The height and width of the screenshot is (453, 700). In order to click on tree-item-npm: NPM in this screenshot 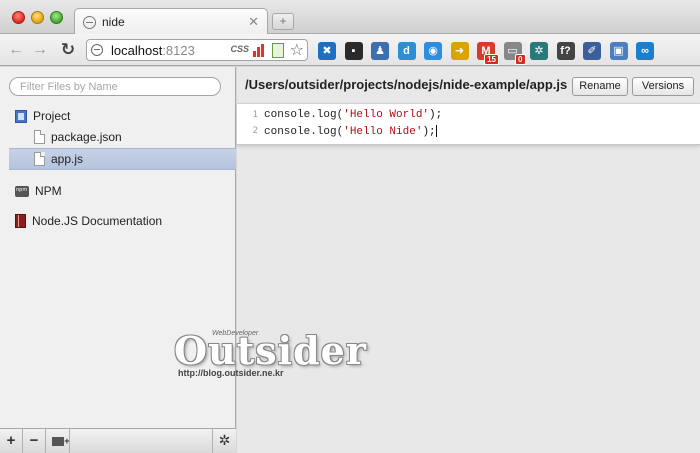, I will do `click(118, 191)`.